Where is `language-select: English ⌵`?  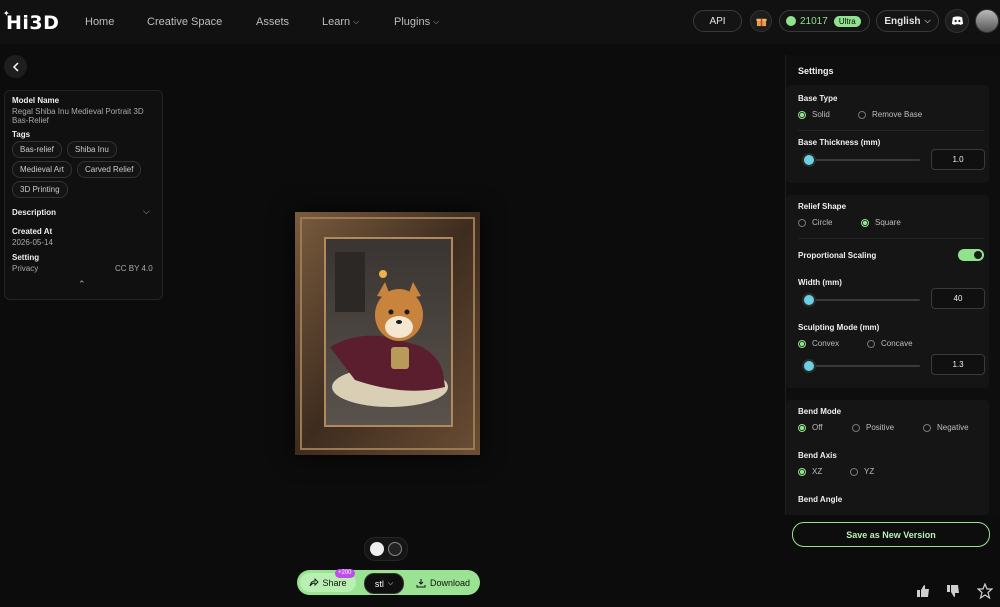
language-select: English ⌵ is located at coordinates (907, 21).